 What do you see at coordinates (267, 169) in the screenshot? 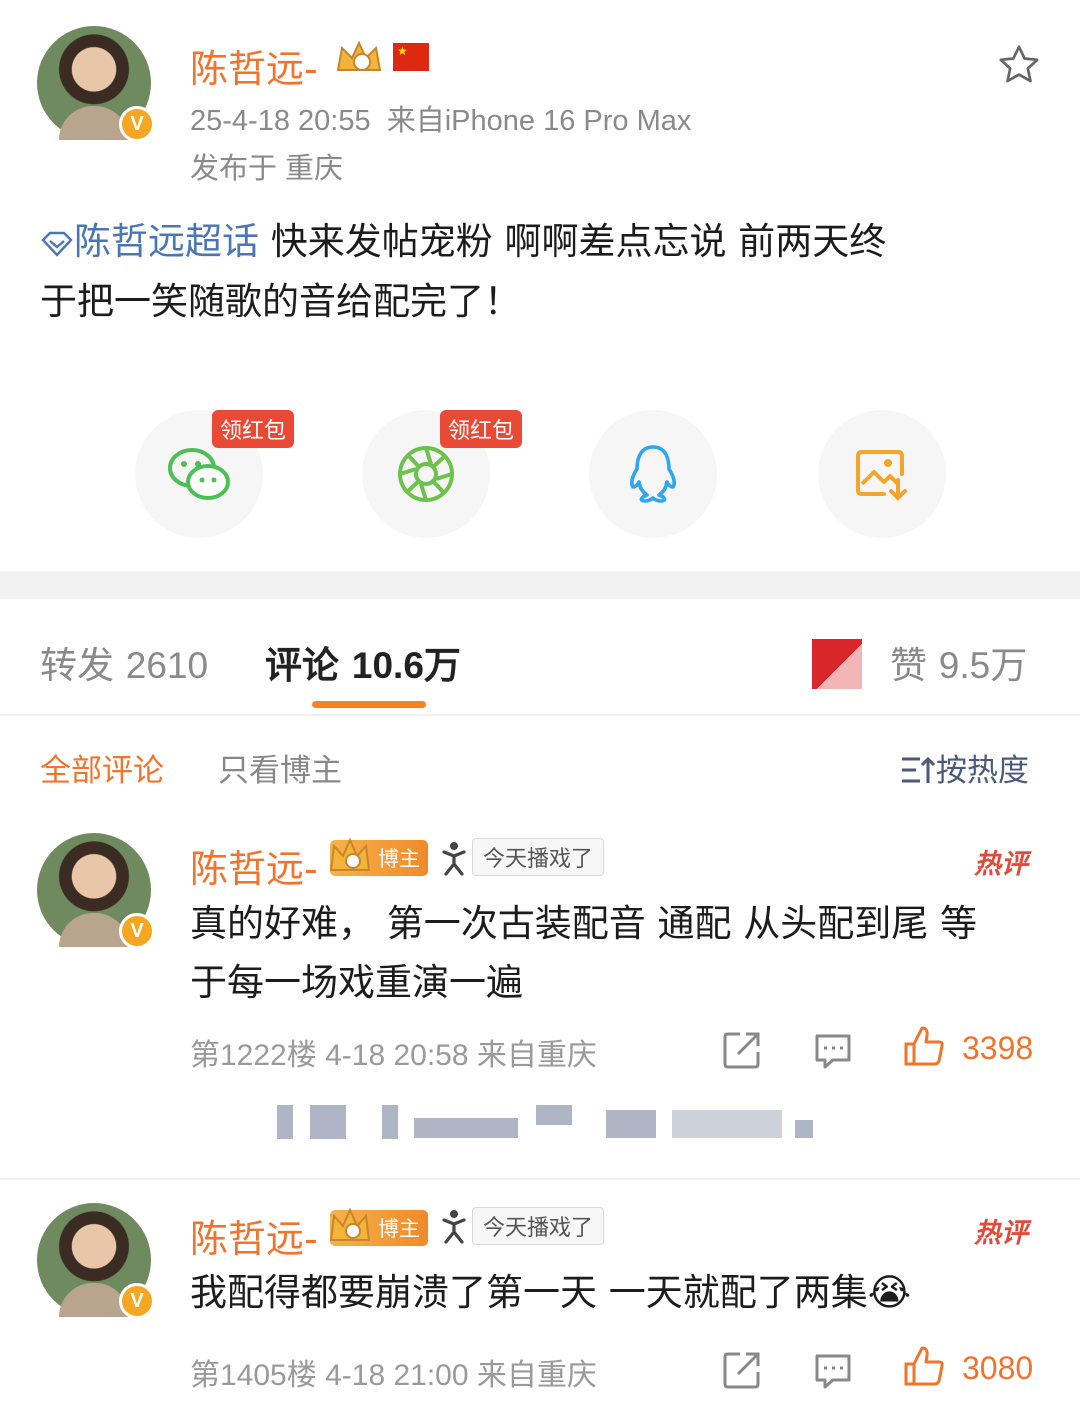
I see `post-location: 发布于 重庆` at bounding box center [267, 169].